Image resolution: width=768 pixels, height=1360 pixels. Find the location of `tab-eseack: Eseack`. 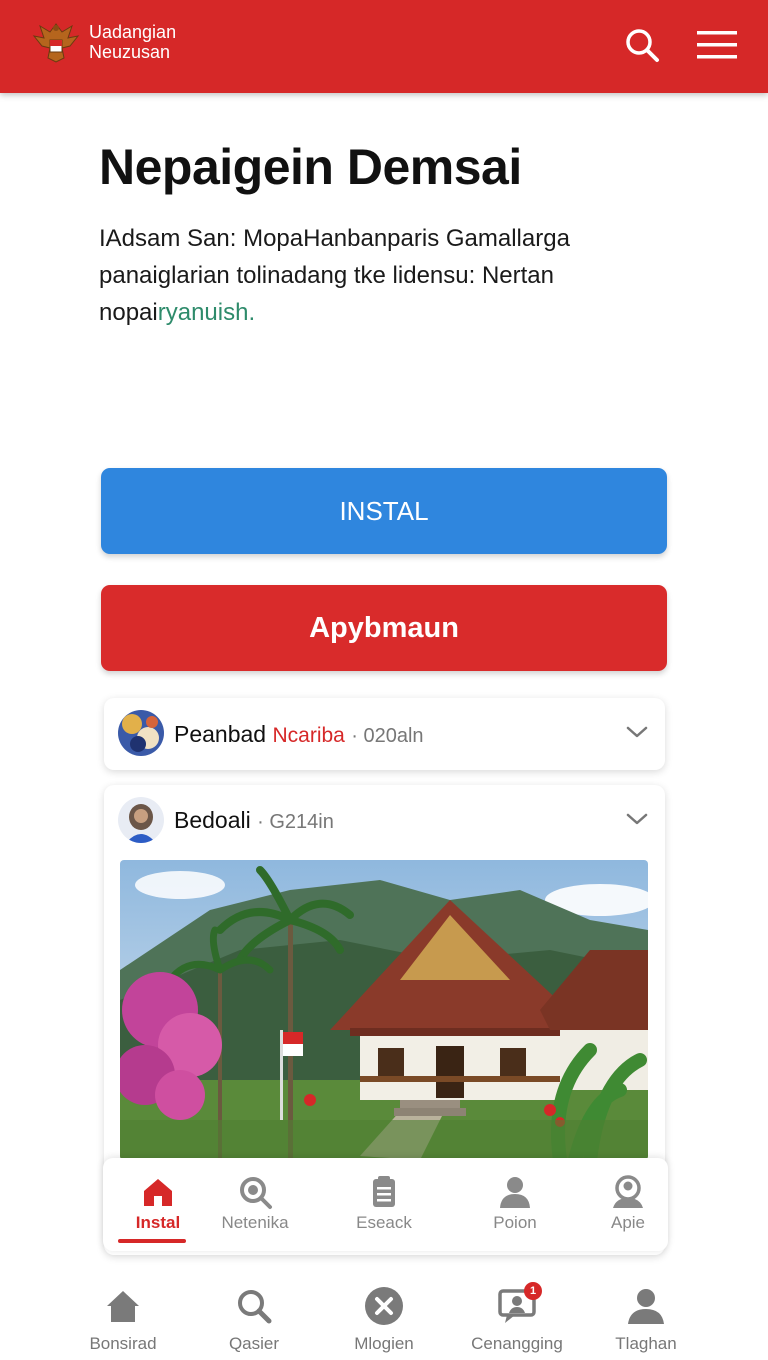

tab-eseack: Eseack is located at coordinates (384, 1204).